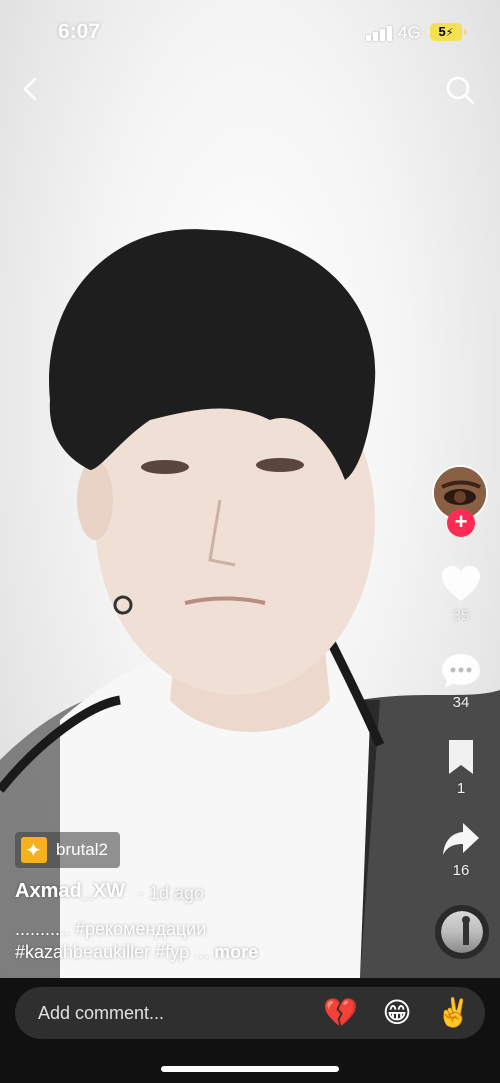 This screenshot has height=1083, width=500. I want to click on comment-icon, so click(461, 671).